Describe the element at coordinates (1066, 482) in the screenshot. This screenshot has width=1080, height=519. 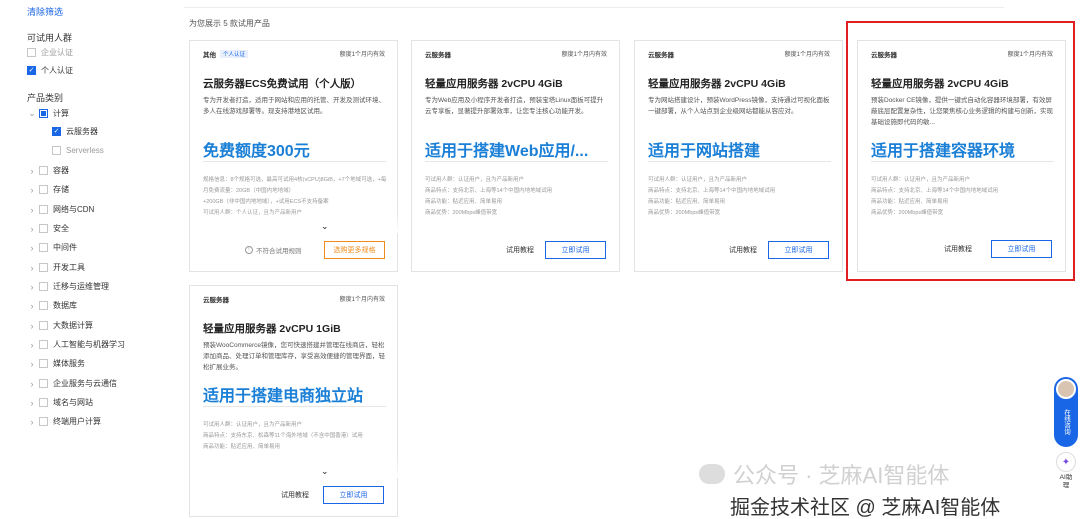
I see `ai-assistant-label: AI助理` at that location.